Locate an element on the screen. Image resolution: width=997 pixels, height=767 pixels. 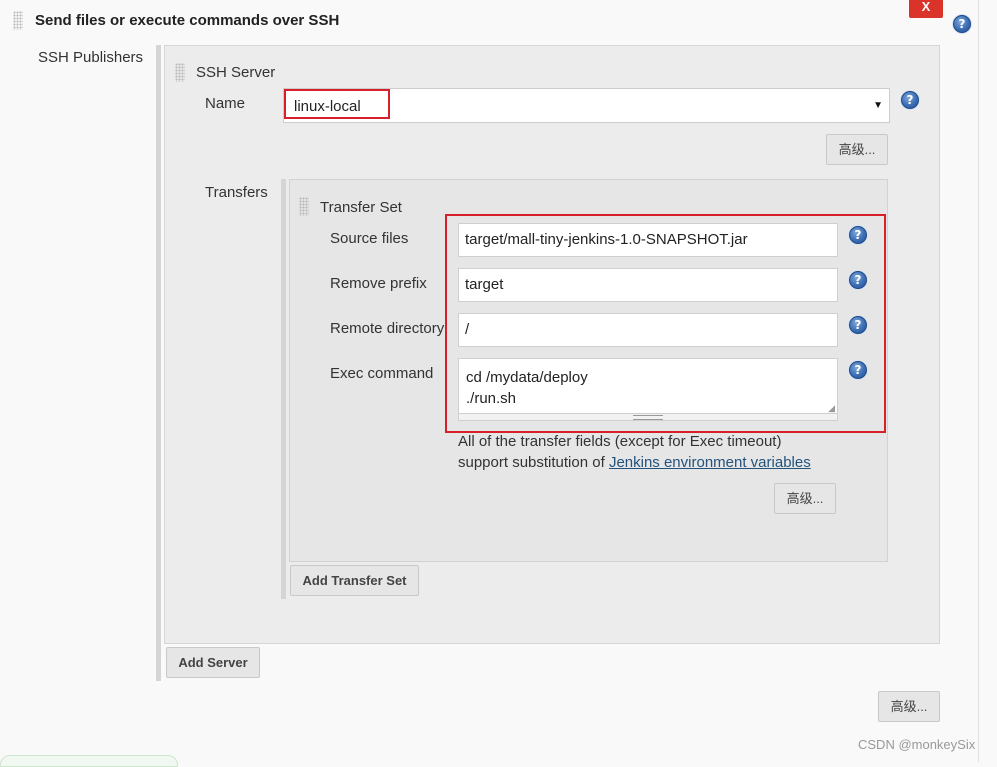
transfers-label: Transfers is located at coordinates (236, 192).